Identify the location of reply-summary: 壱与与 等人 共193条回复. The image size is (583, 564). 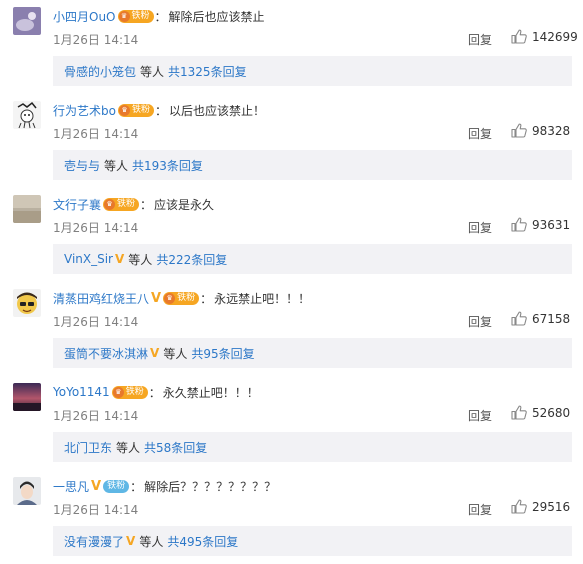
(312, 165).